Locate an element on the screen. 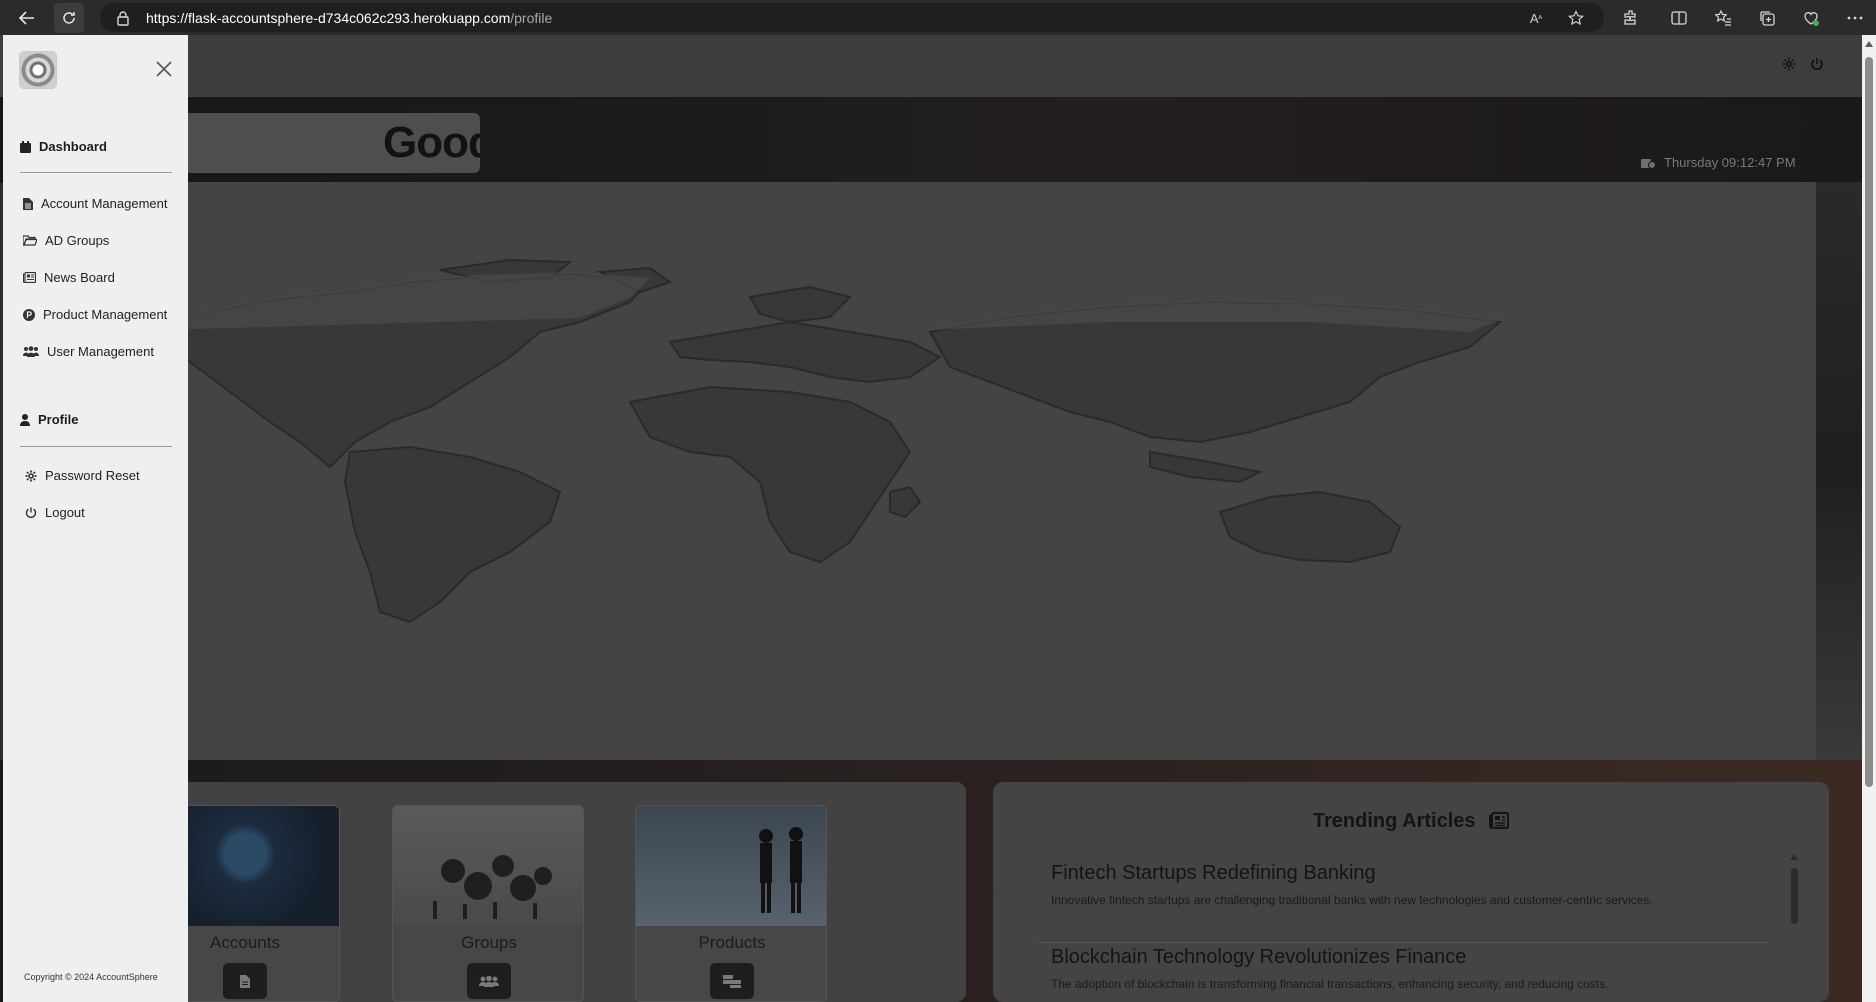 The width and height of the screenshot is (1876, 1002). accounts-button is located at coordinates (245, 981).